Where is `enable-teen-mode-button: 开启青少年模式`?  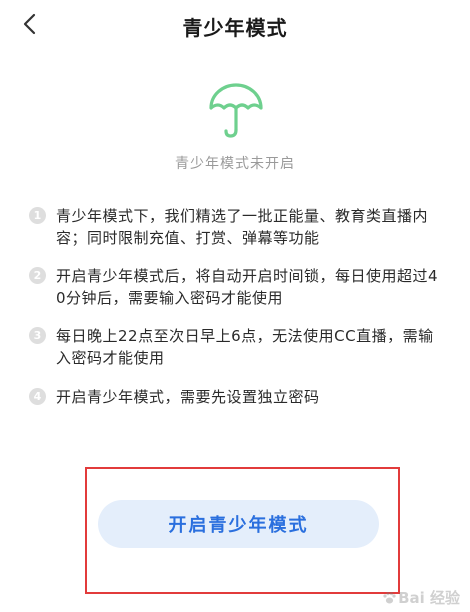 enable-teen-mode-button: 开启青少年模式 is located at coordinates (238, 524).